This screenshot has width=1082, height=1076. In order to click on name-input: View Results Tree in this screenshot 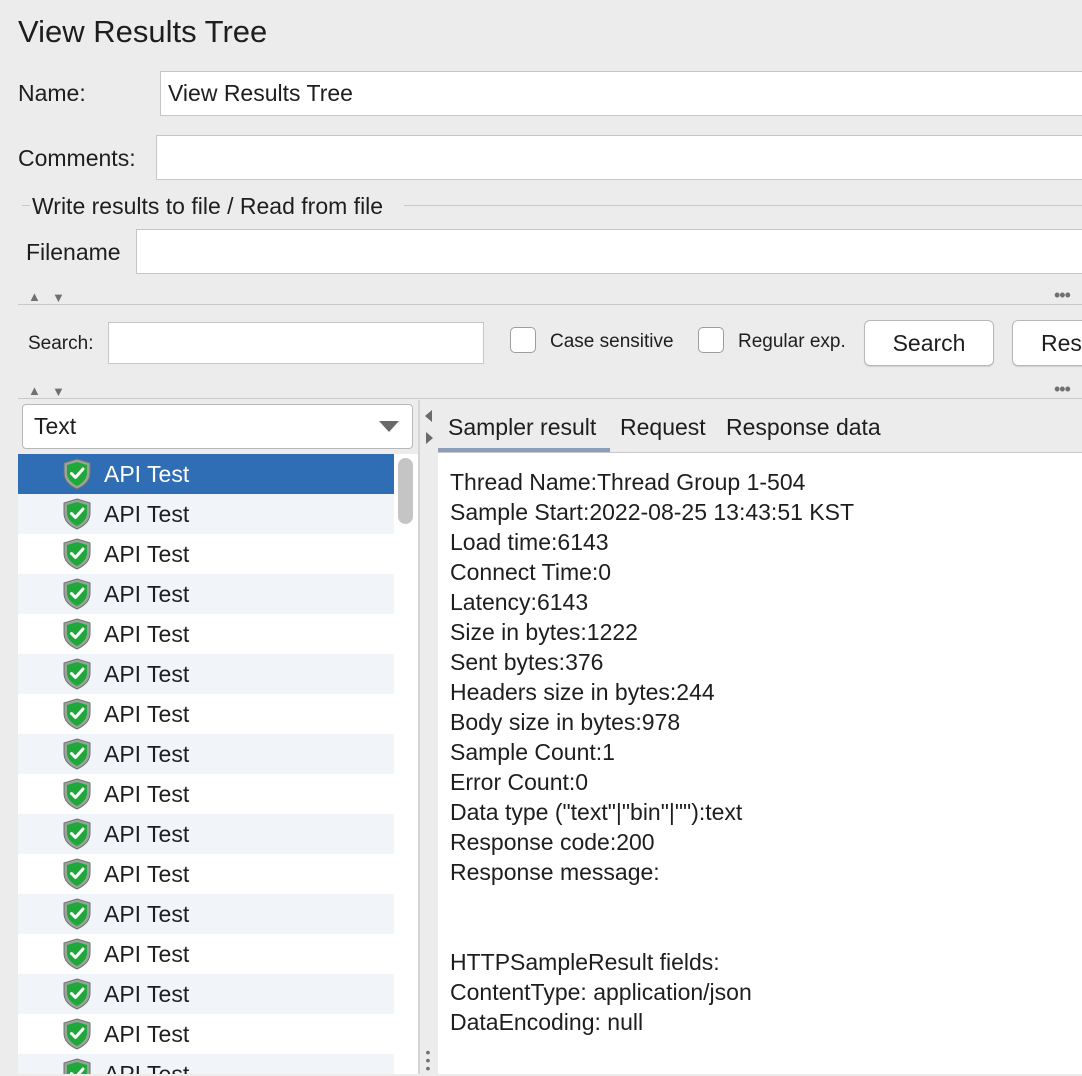, I will do `click(621, 93)`.